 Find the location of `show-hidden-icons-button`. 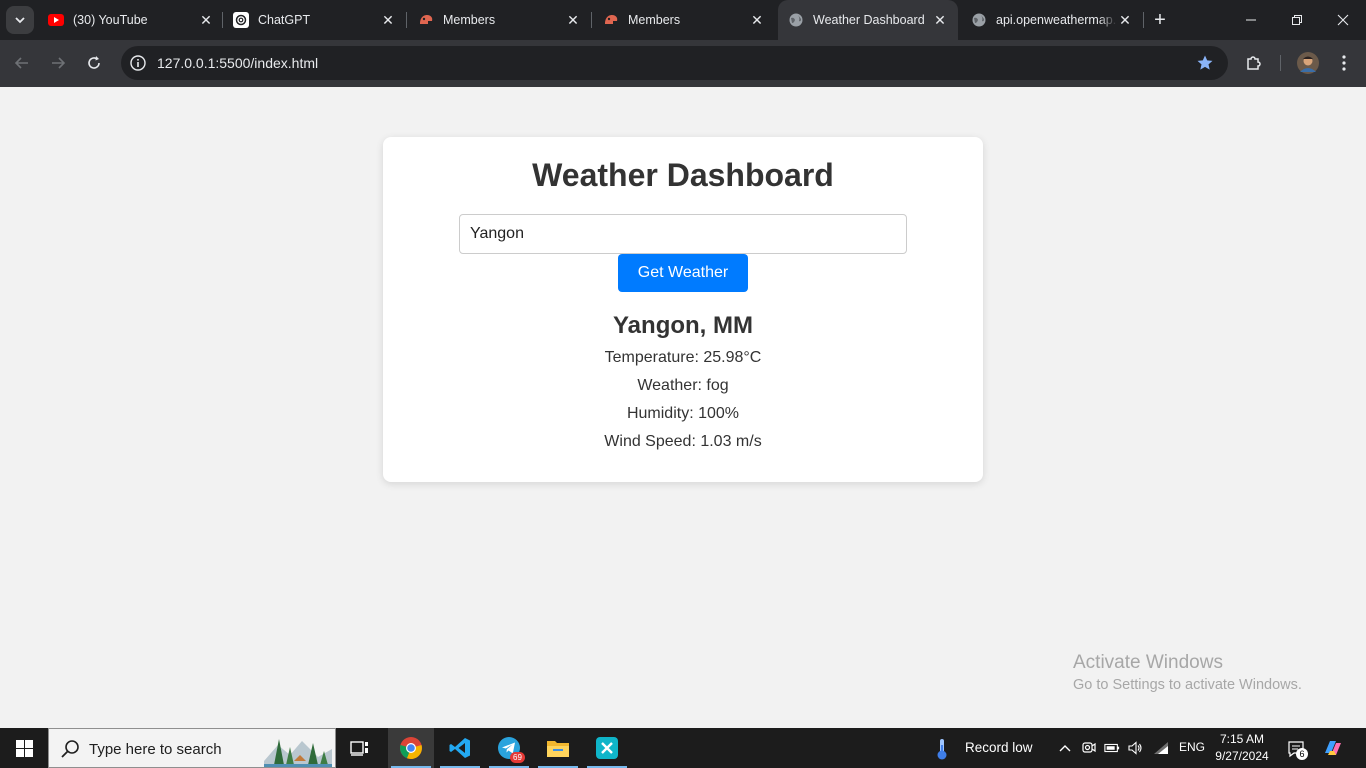

show-hidden-icons-button is located at coordinates (1065, 748).